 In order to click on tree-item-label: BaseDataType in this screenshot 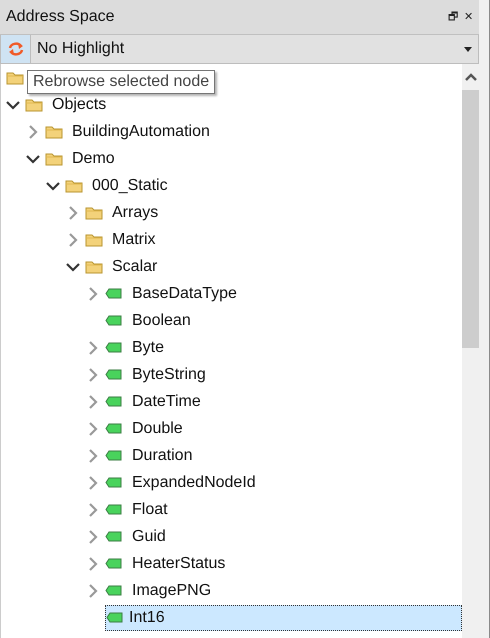, I will do `click(184, 294)`.